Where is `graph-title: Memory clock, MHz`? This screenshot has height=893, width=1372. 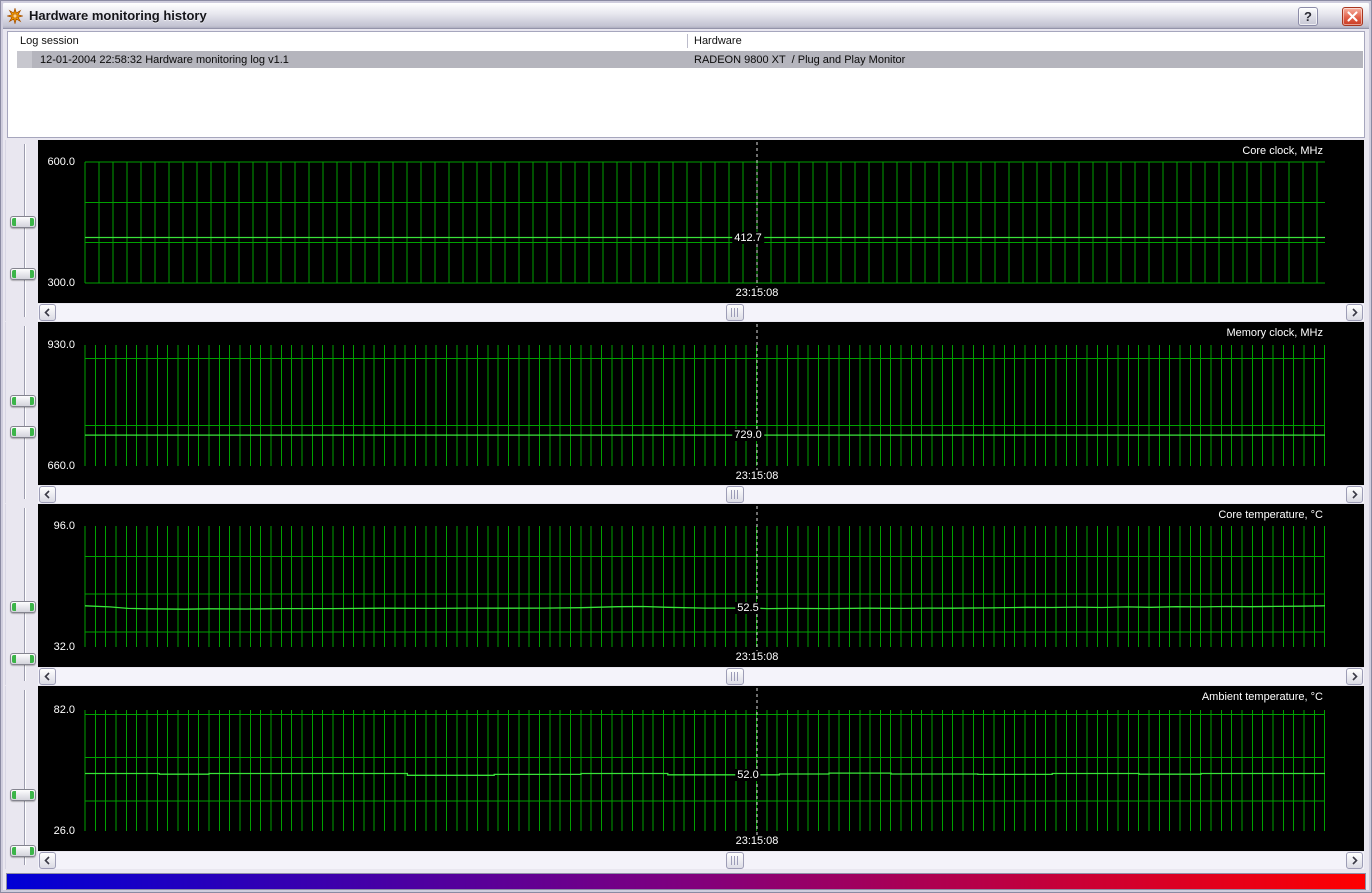
graph-title: Memory clock, MHz is located at coordinates (1274, 333).